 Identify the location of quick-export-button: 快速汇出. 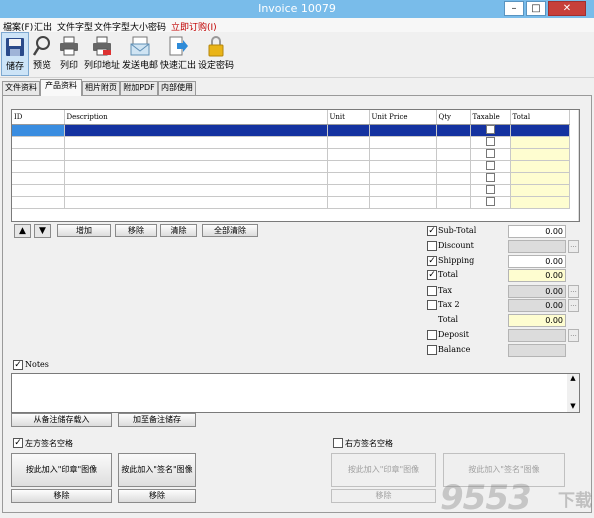
(178, 54).